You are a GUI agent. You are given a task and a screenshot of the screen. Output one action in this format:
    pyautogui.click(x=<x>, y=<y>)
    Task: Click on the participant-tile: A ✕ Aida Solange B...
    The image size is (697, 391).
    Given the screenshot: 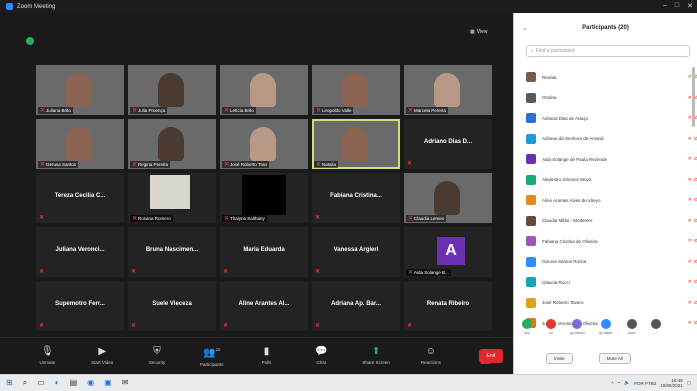 What is the action you would take?
    pyautogui.click(x=448, y=252)
    